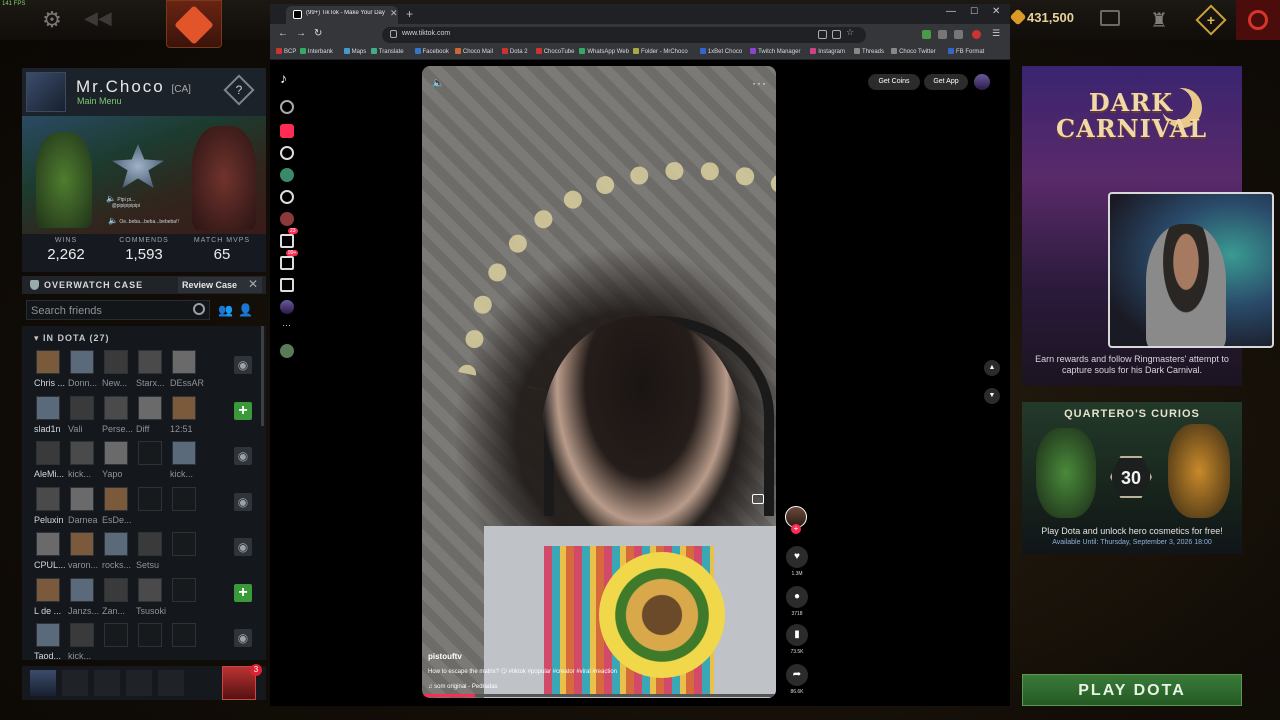 The width and height of the screenshot is (1280, 720). Describe the element at coordinates (996, 11) in the screenshot. I see `window-close-icon: ✕` at that location.